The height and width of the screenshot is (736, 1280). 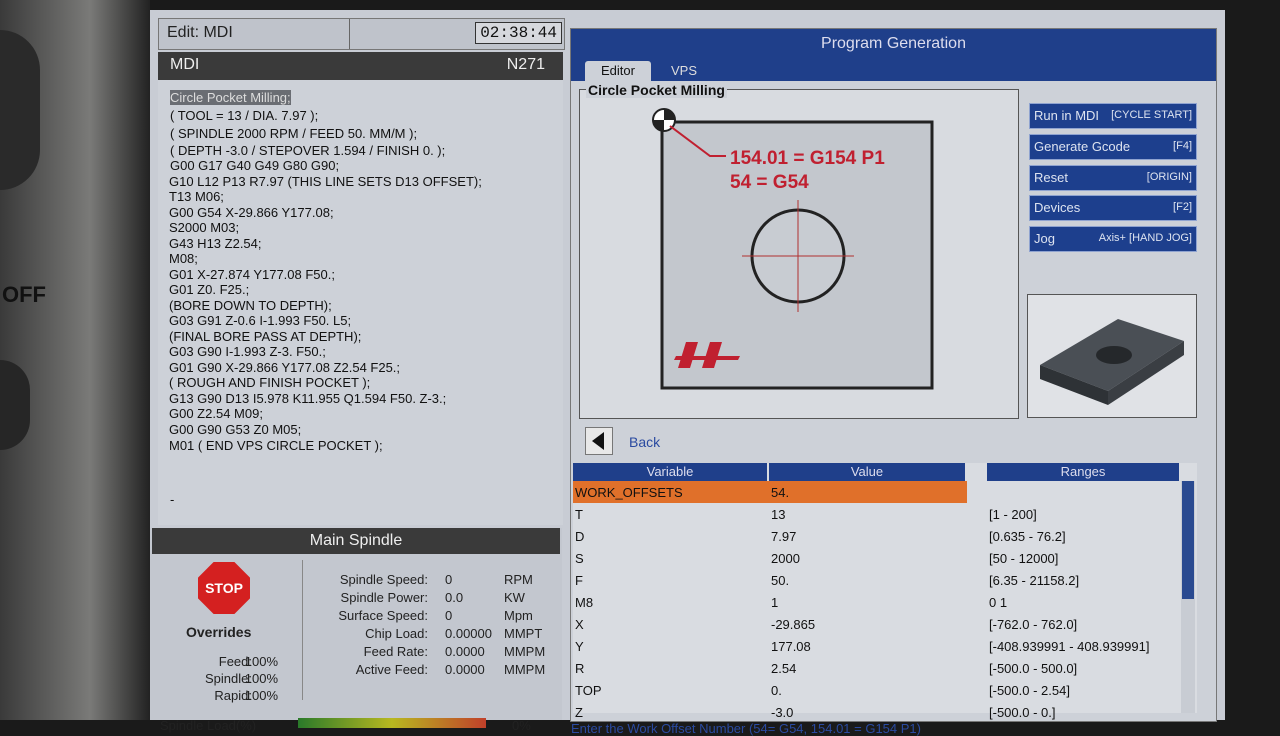 What do you see at coordinates (780, 580) in the screenshot?
I see `cell-value: 50.` at bounding box center [780, 580].